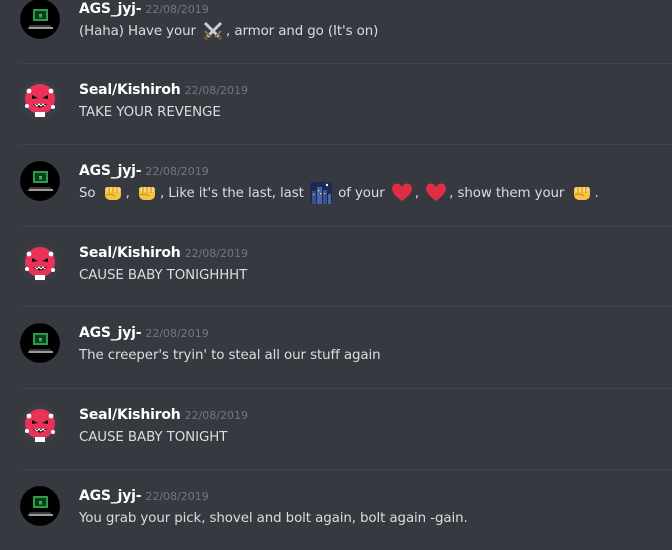 Image resolution: width=672 pixels, height=550 pixels. I want to click on night-city-emoji, so click(320, 193).